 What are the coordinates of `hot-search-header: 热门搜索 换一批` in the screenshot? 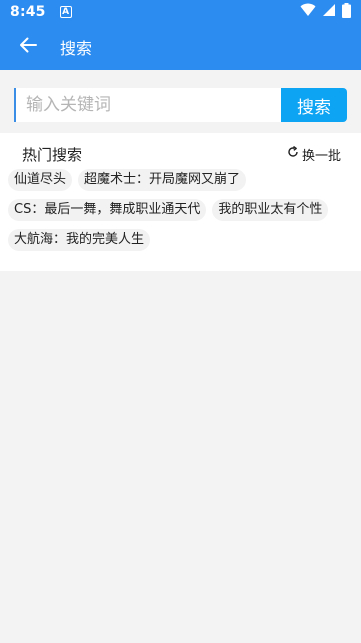 It's located at (178, 154).